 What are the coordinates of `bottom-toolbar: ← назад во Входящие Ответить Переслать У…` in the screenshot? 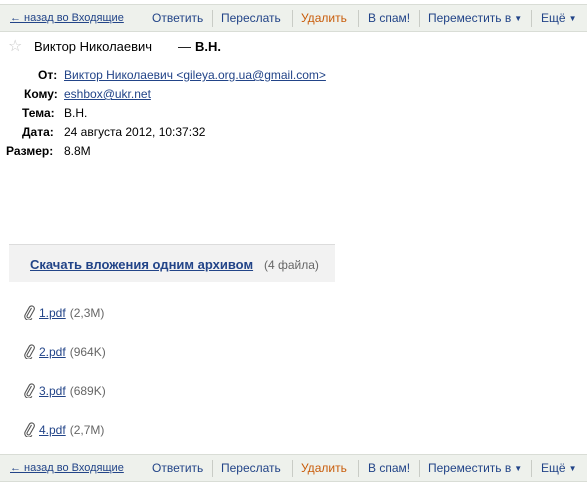 It's located at (293, 468).